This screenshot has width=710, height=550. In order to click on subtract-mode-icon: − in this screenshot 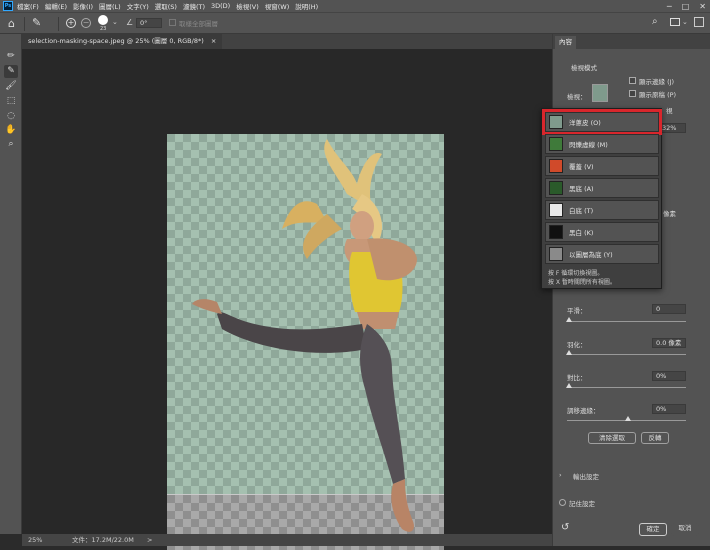, I will do `click(86, 23)`.